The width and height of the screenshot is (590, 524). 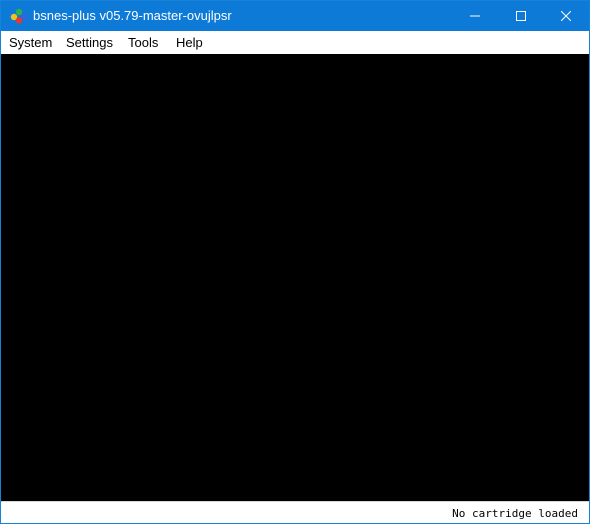 What do you see at coordinates (295, 16) in the screenshot?
I see `title-bar: bsnes-plus v05.79-master-ovujlpsr` at bounding box center [295, 16].